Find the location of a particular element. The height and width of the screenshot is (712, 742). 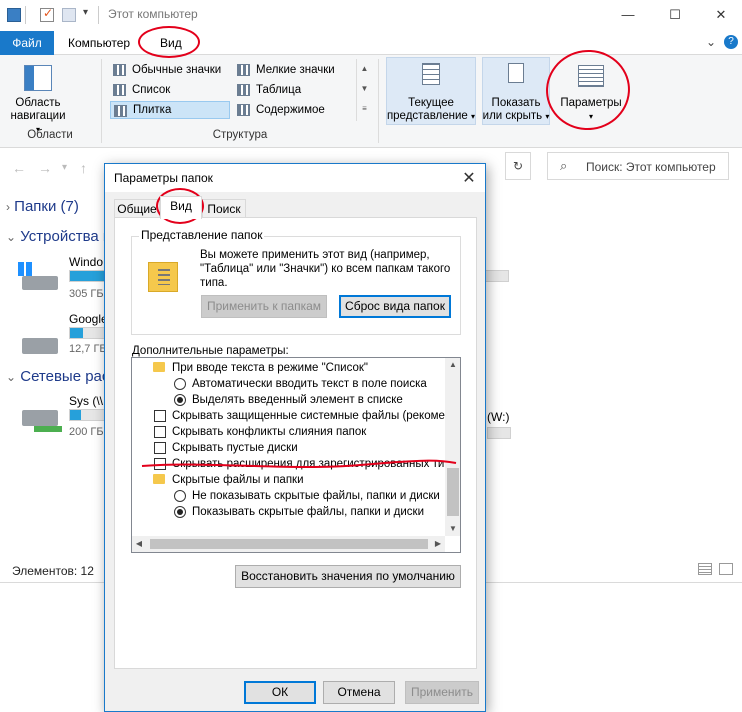

layout-tiles: Плитка is located at coordinates (170, 110).